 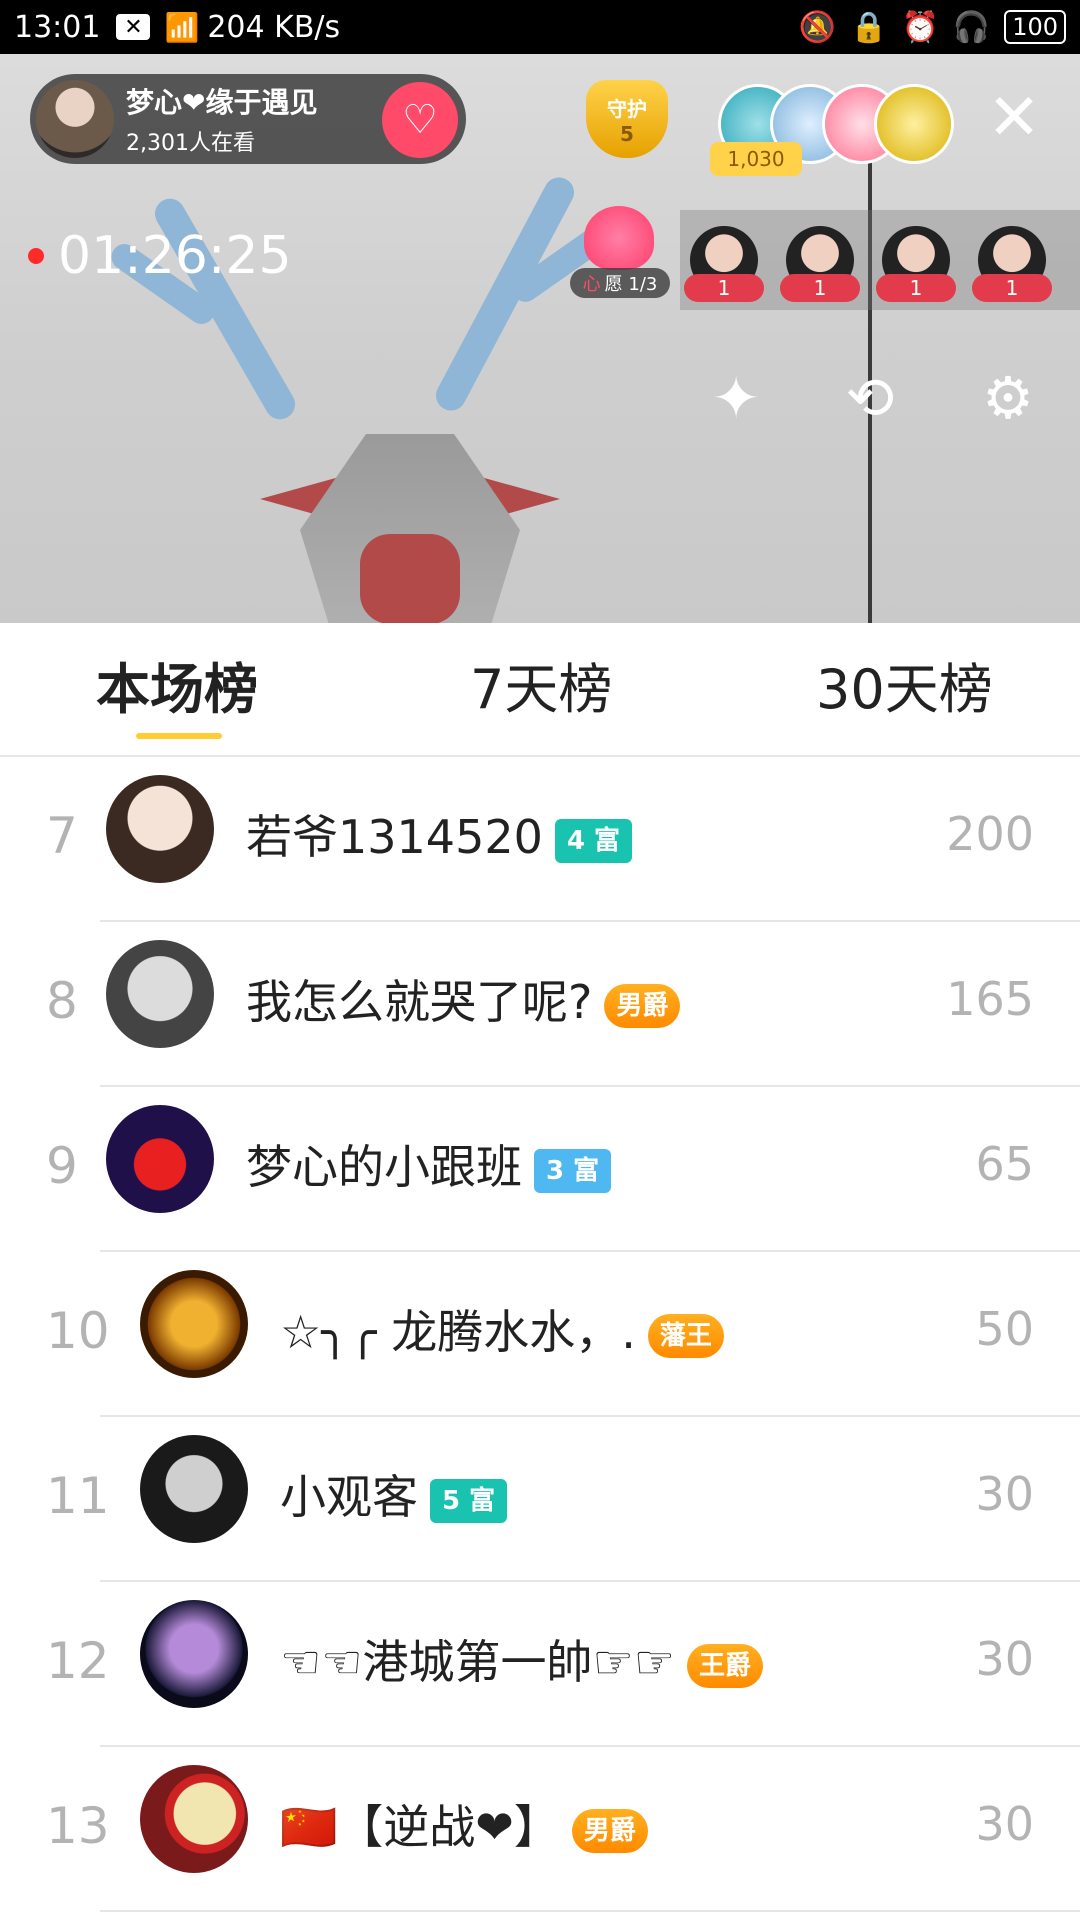 What do you see at coordinates (540, 1499) in the screenshot?
I see `leaderboard-row: 11 小观客 5 富 30` at bounding box center [540, 1499].